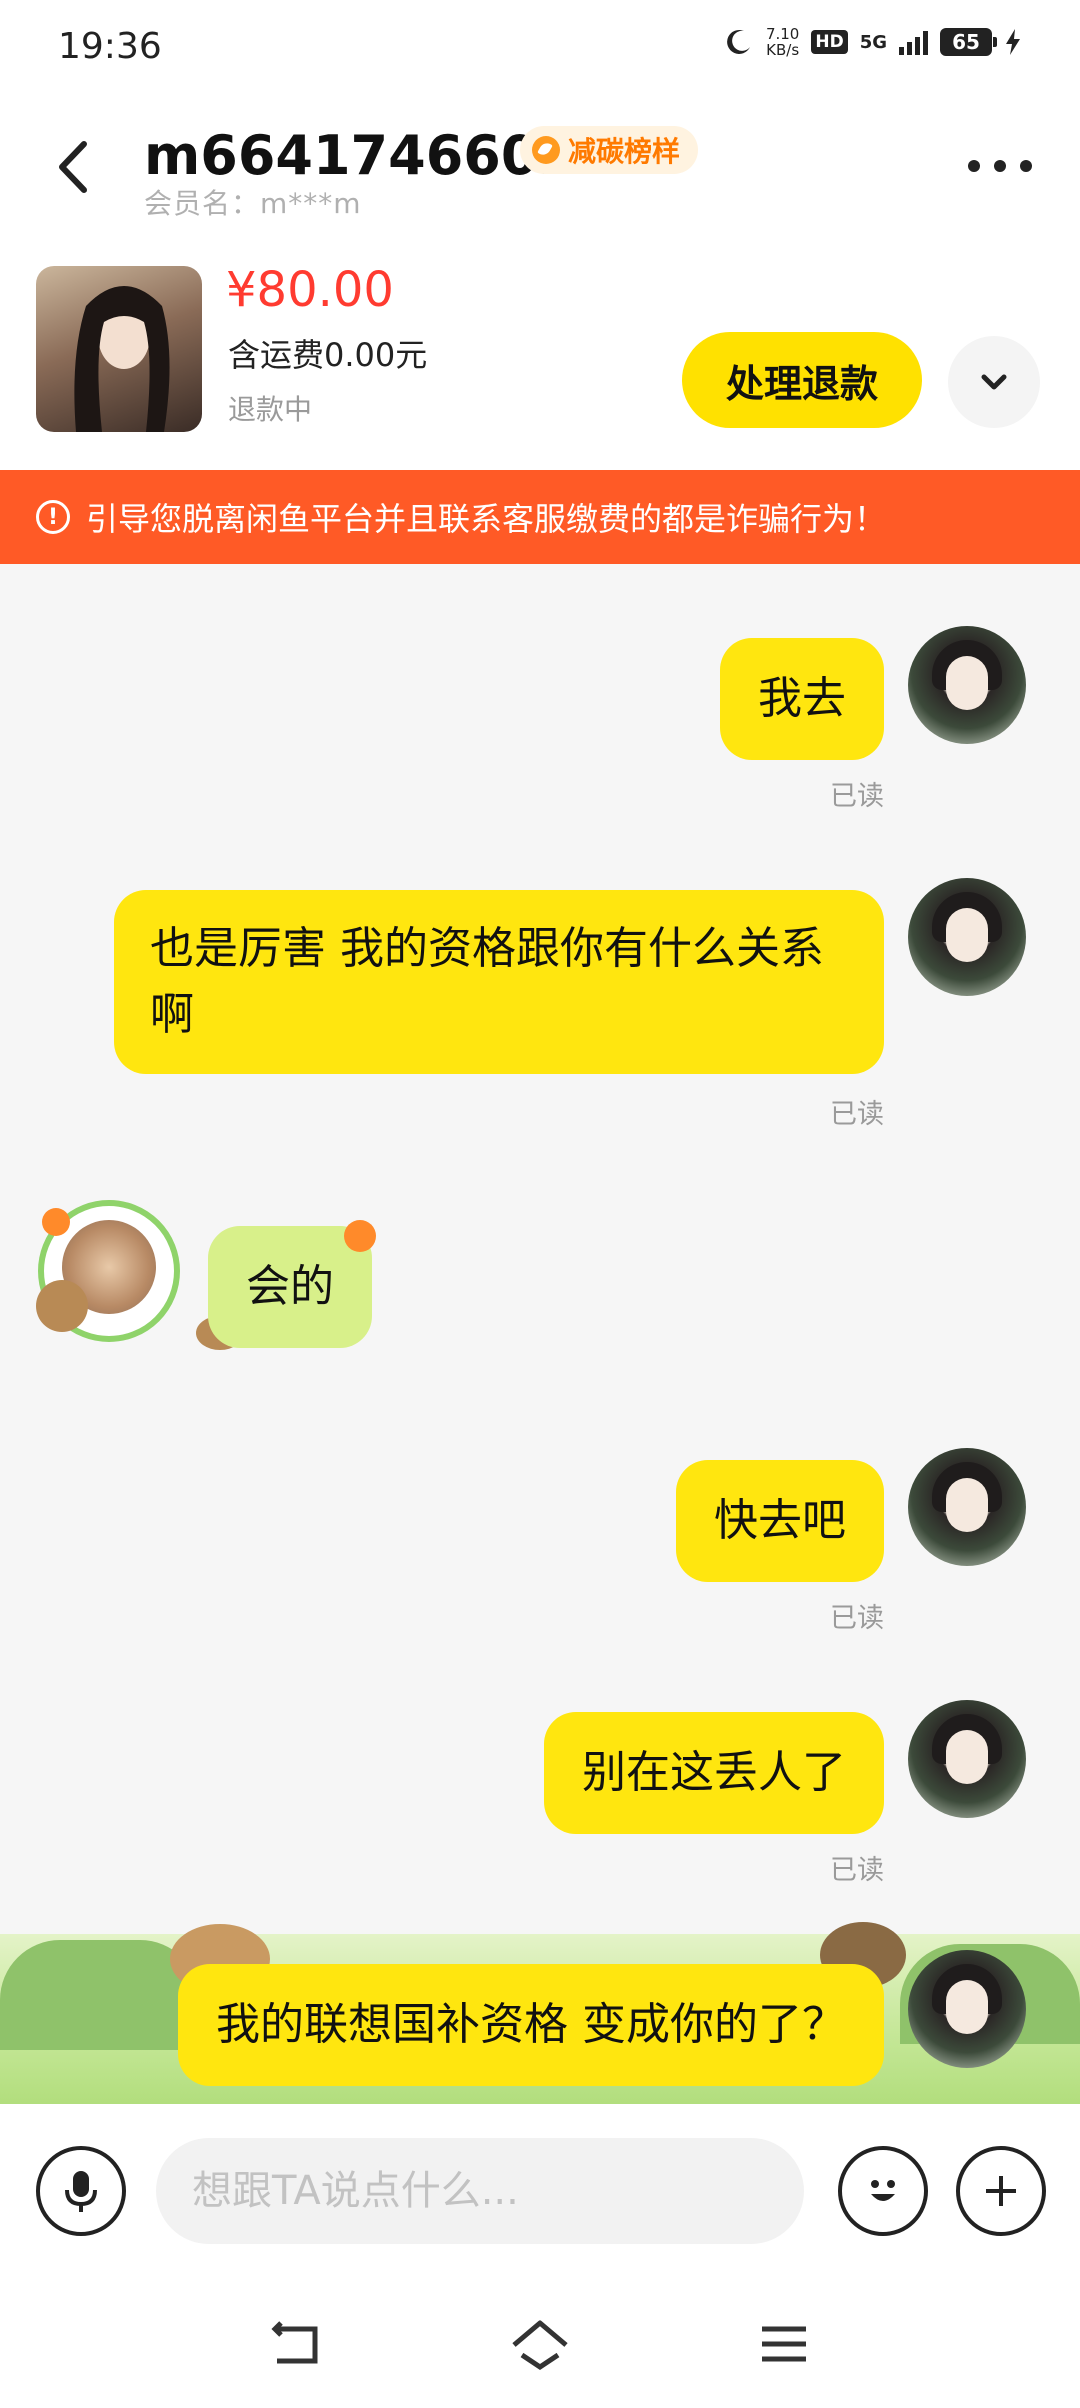  Describe the element at coordinates (913, 42) in the screenshot. I see `signal-icon` at that location.